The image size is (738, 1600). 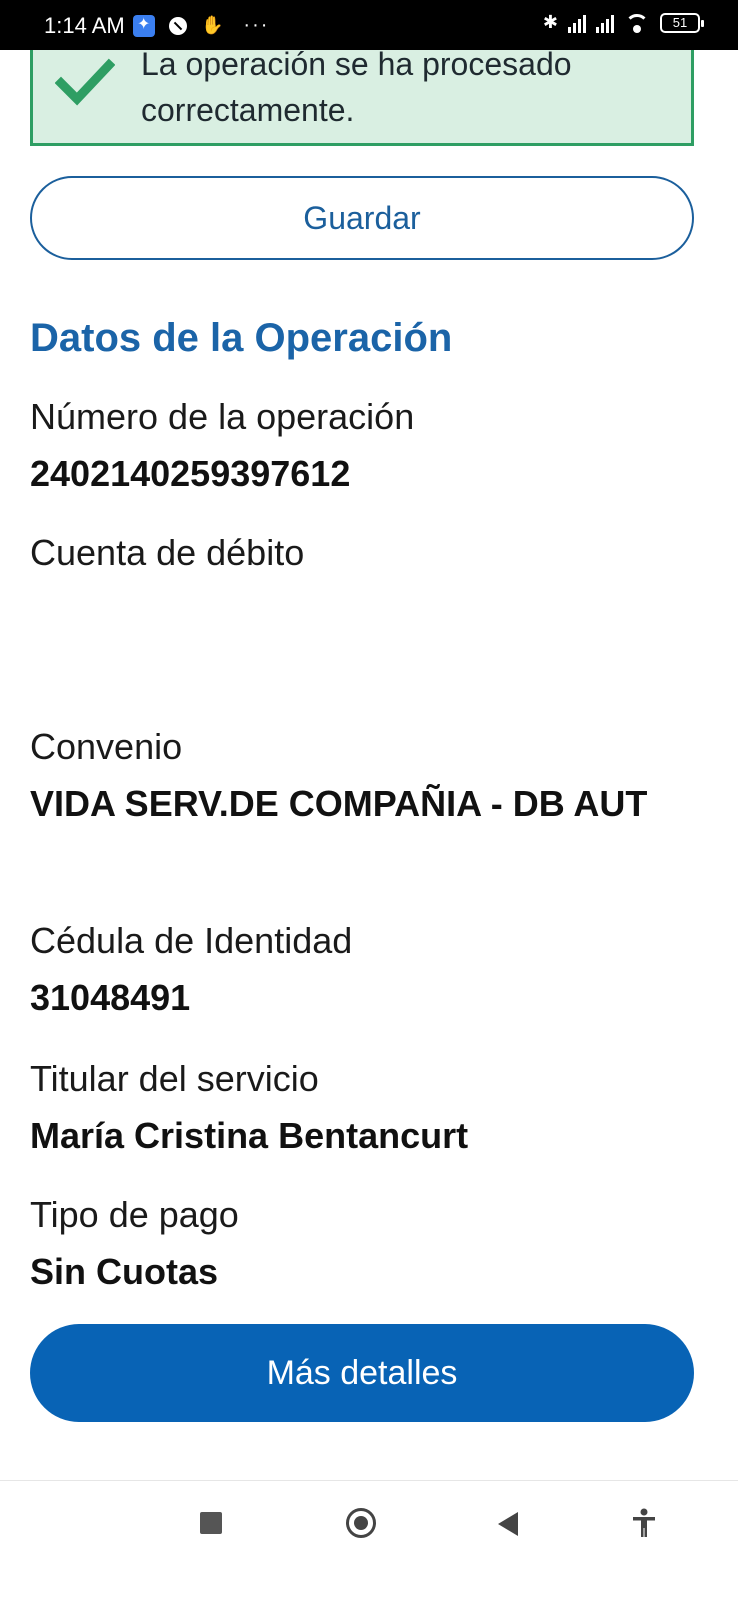 I want to click on status-left-icons: ✋ ···, so click(x=201, y=25).